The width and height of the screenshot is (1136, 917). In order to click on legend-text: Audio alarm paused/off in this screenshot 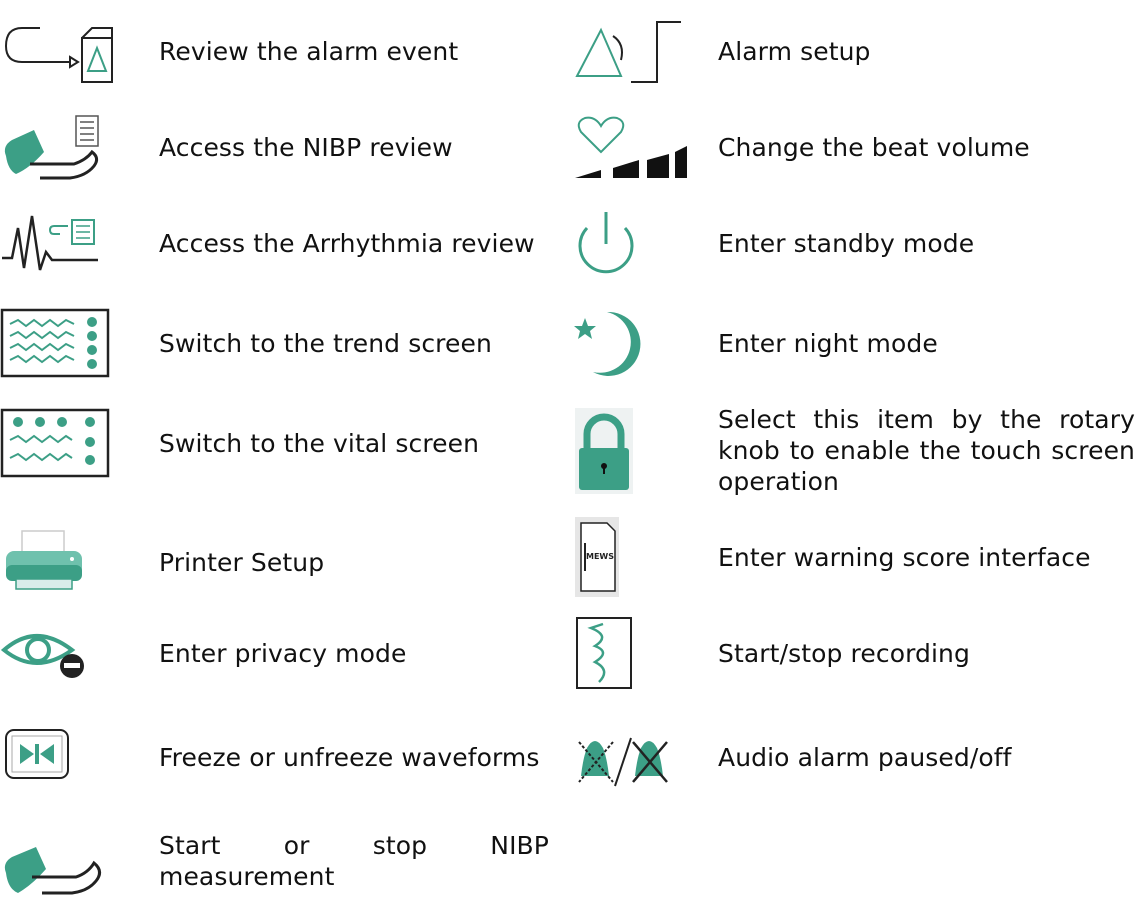, I will do `click(865, 757)`.